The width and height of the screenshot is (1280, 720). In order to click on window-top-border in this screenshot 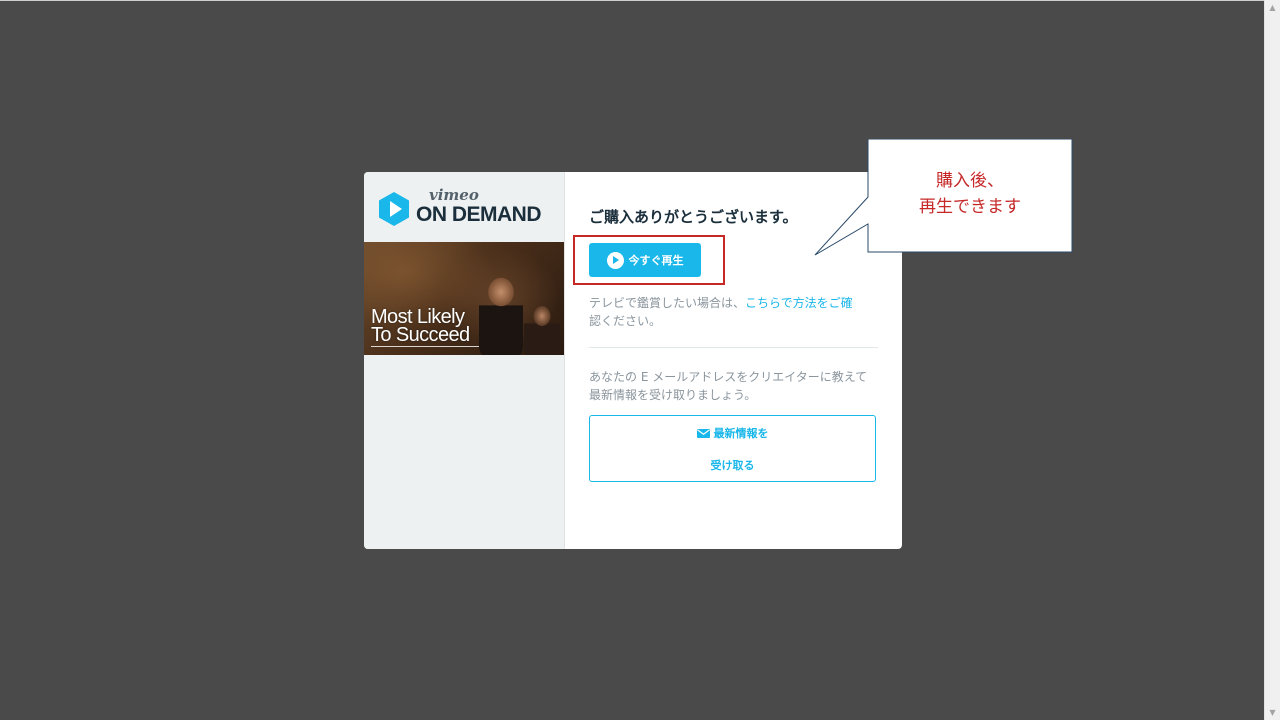, I will do `click(640, 0)`.